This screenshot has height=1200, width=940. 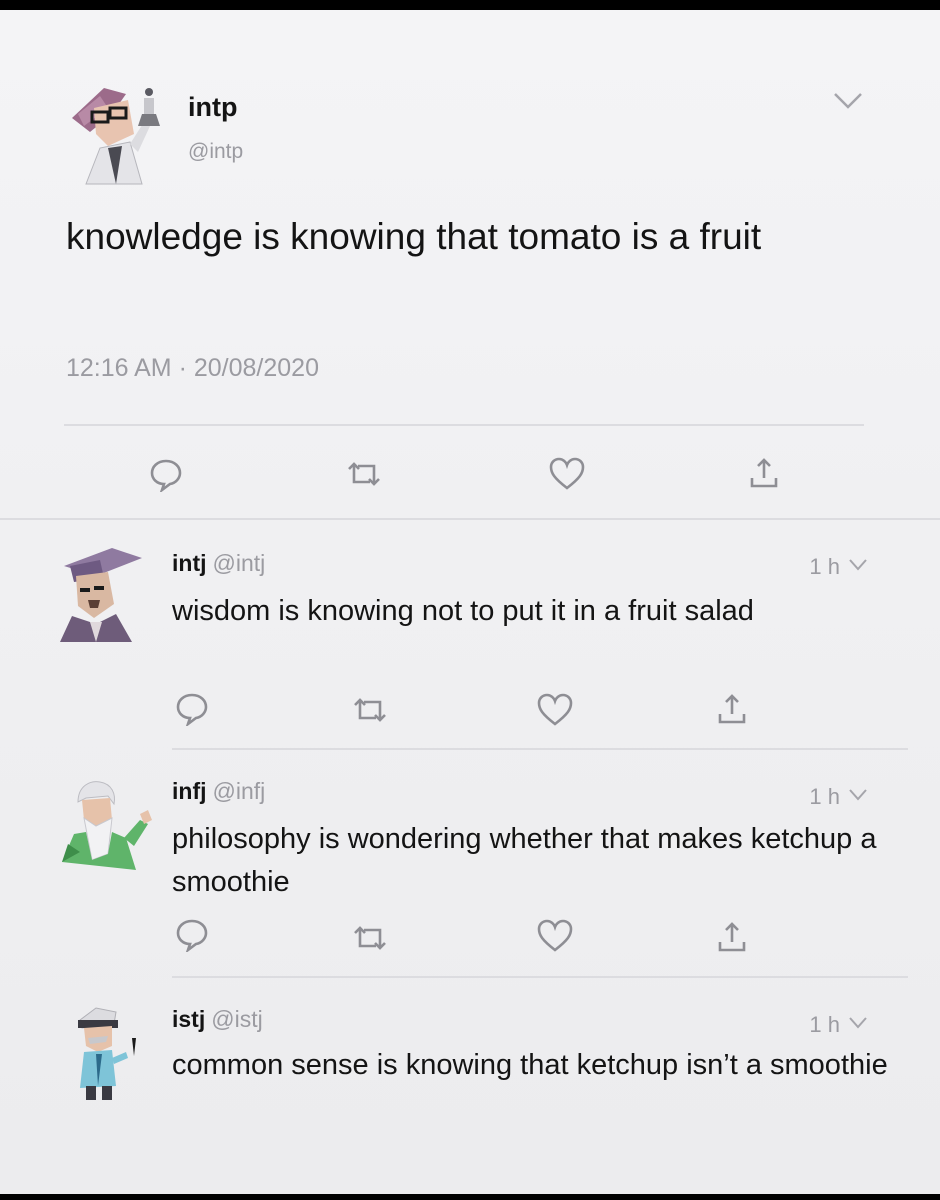 I want to click on reply-header: infj @infj, so click(x=218, y=791).